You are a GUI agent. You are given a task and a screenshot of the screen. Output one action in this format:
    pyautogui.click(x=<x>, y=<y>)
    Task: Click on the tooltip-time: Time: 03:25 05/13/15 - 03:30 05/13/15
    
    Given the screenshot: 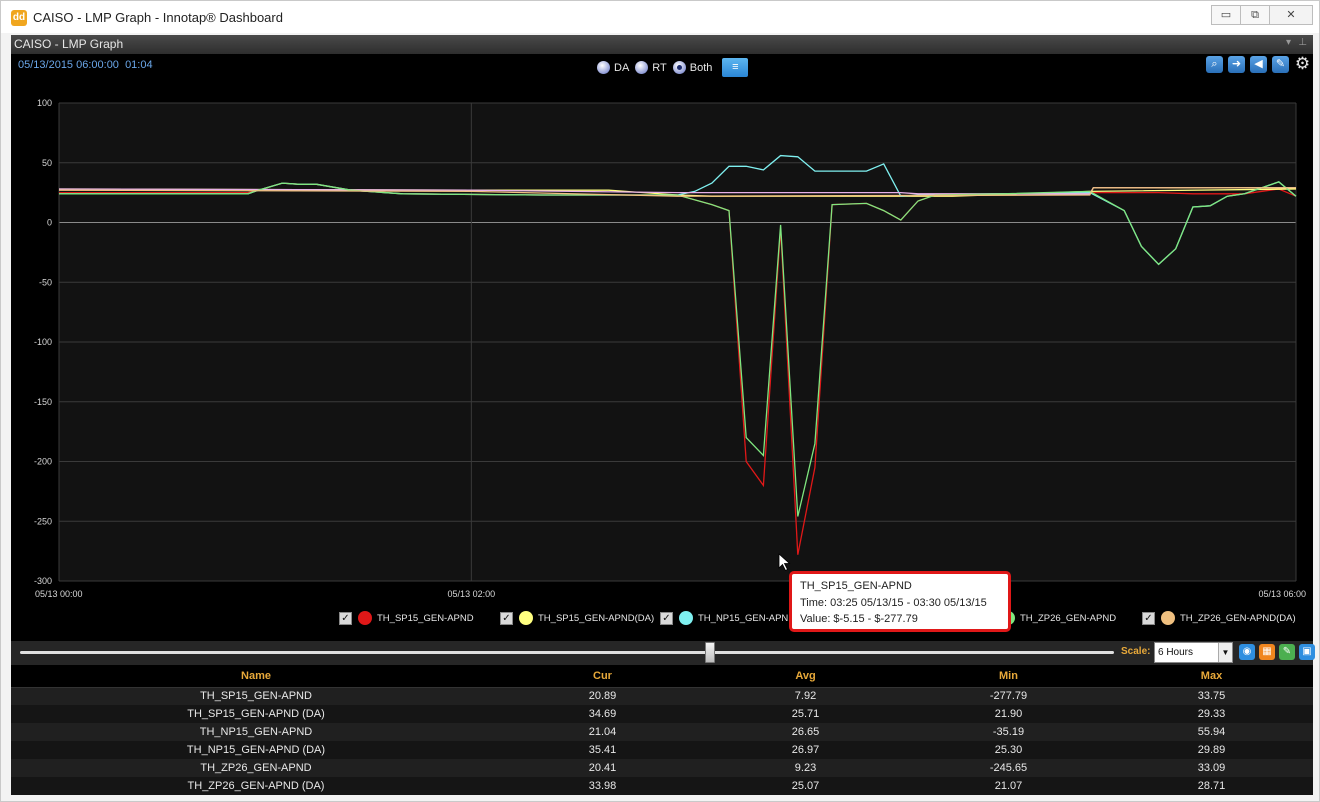 What is the action you would take?
    pyautogui.click(x=893, y=602)
    